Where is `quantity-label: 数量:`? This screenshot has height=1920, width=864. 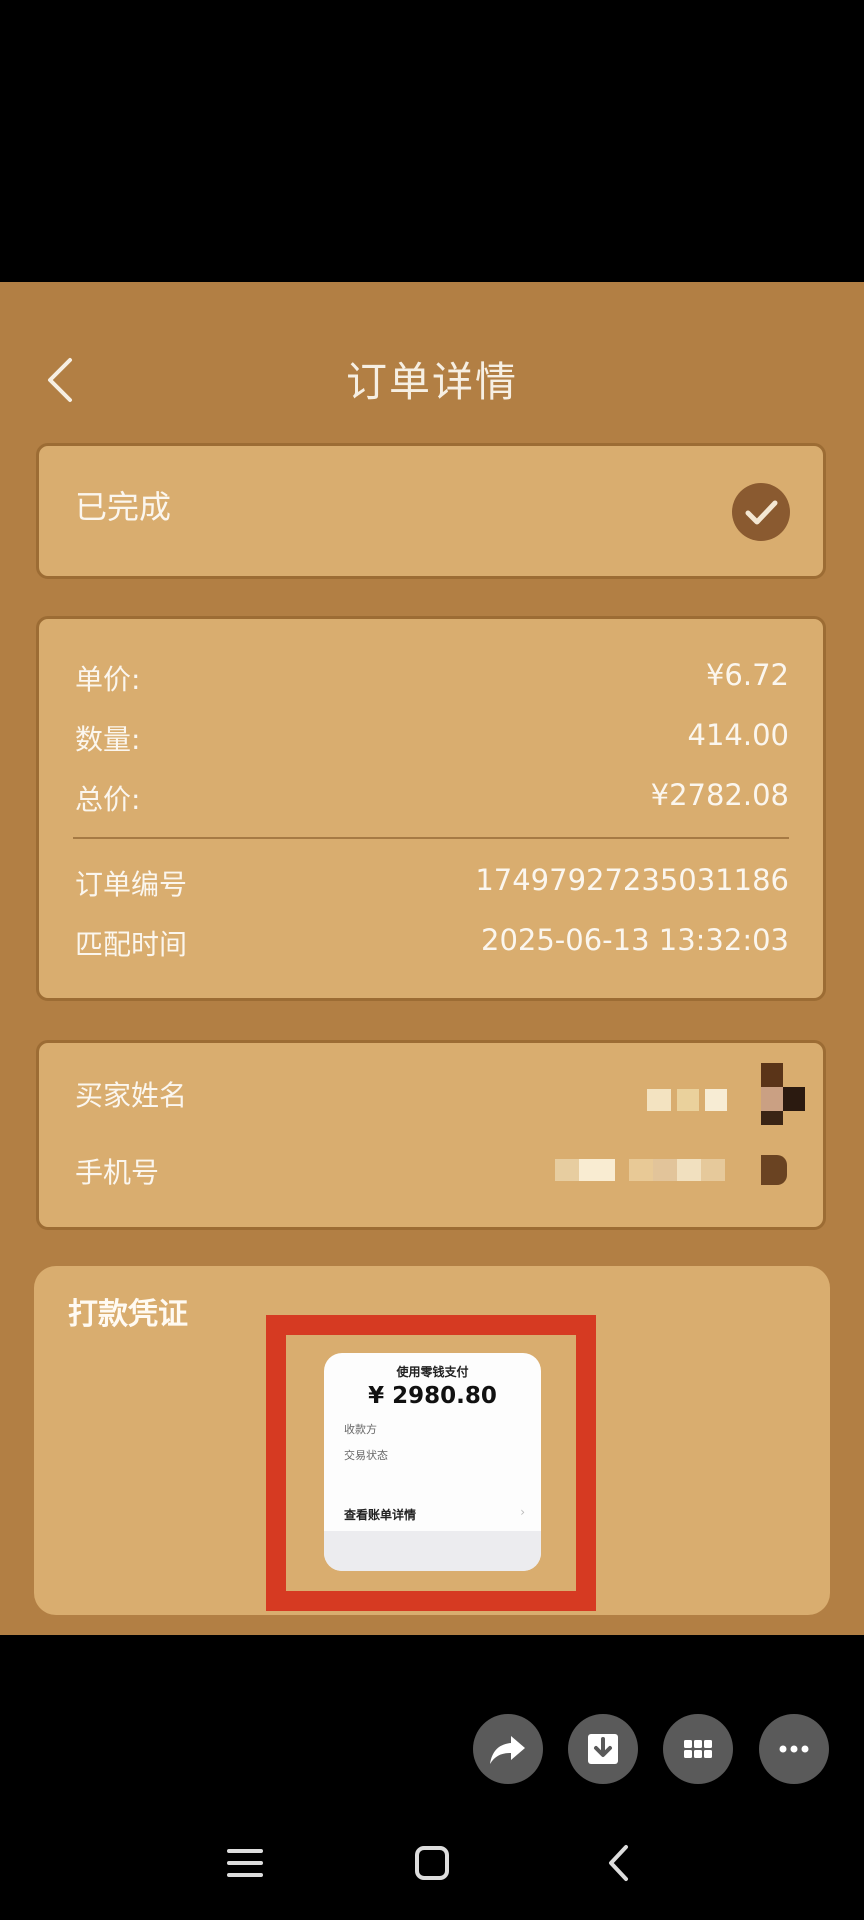 quantity-label: 数量: is located at coordinates (108, 739).